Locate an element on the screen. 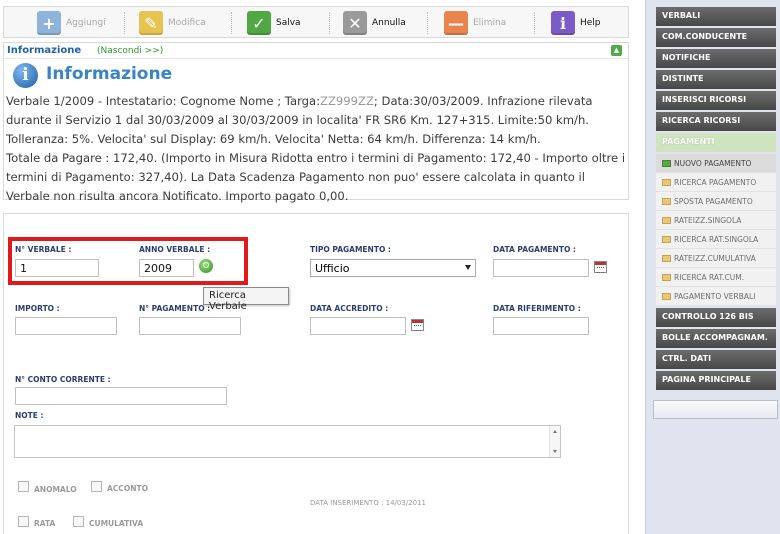 The width and height of the screenshot is (780, 534). tipo-pagamento-label: TIPO PAGAMENTO : is located at coordinates (350, 249).